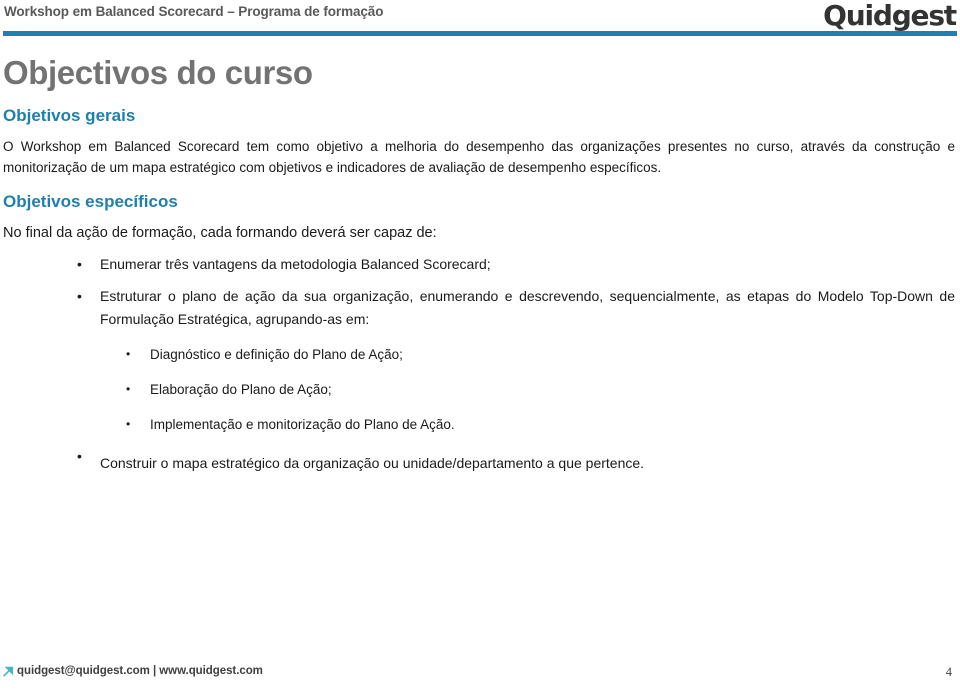  I want to click on sub-list-item: • Elaboração do Plano de Ação;, so click(480, 383).